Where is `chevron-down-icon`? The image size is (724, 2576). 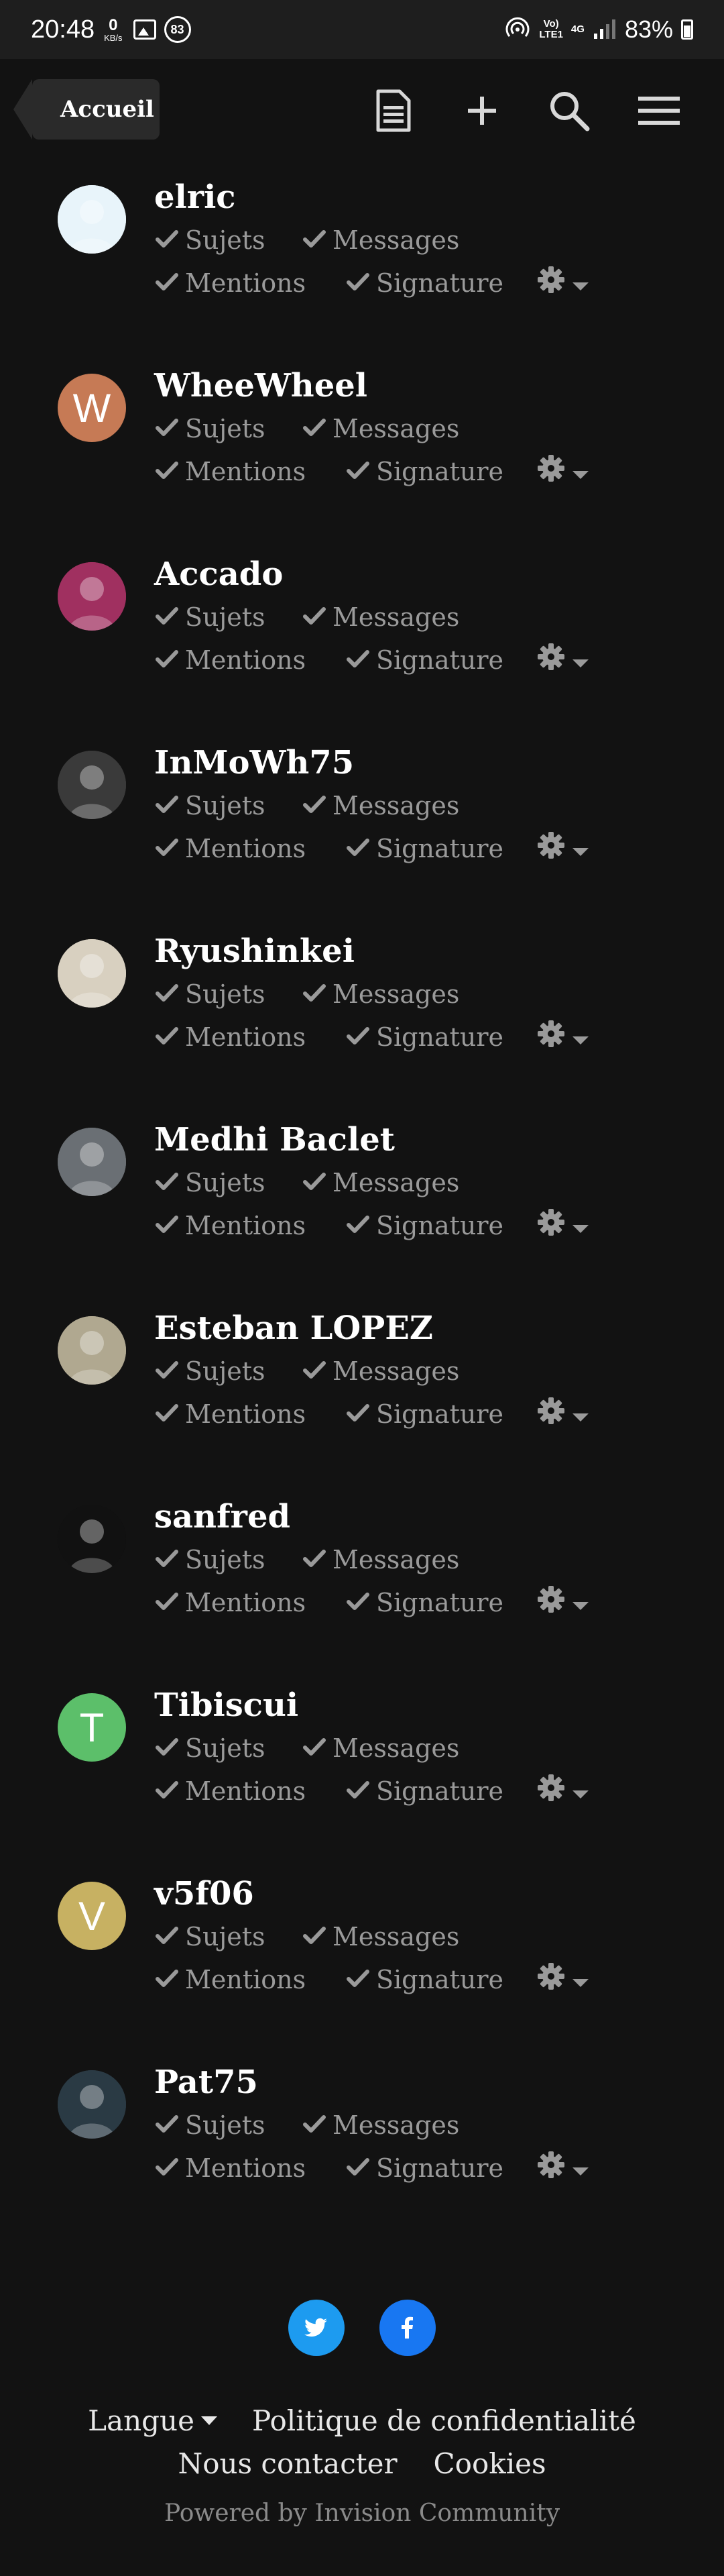 chevron-down-icon is located at coordinates (577, 1225).